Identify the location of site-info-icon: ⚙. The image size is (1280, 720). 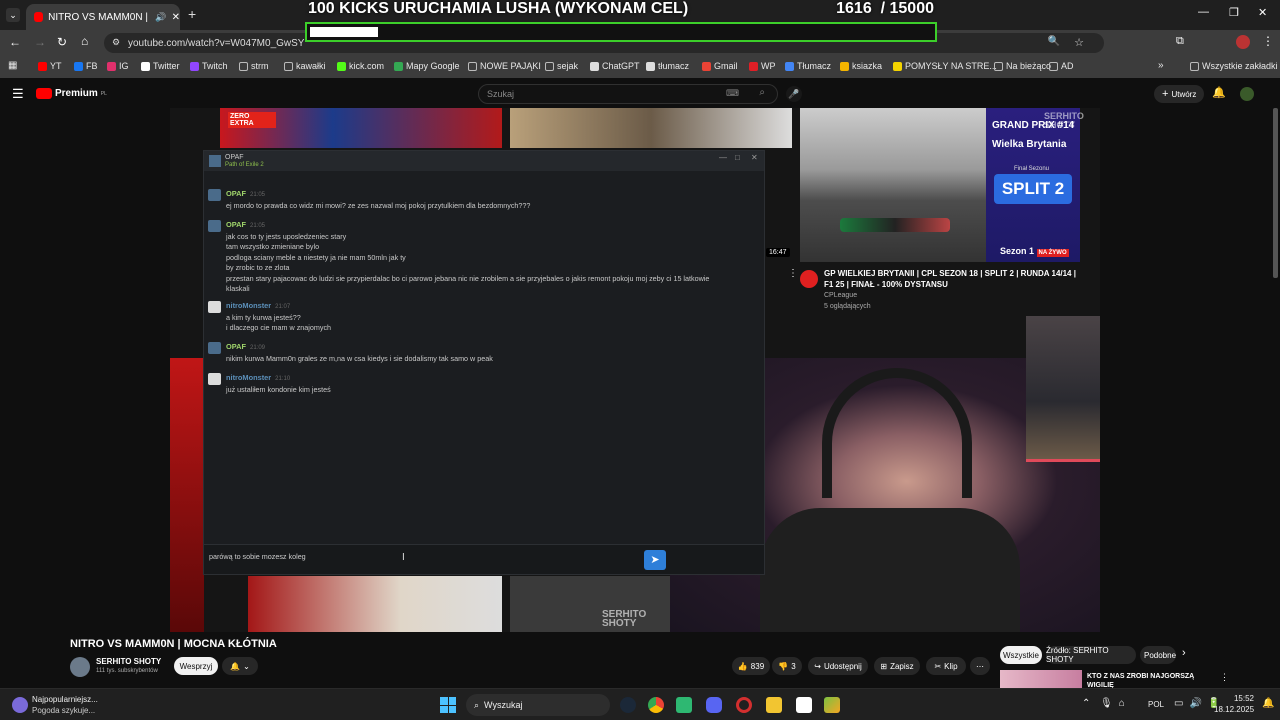
(116, 42).